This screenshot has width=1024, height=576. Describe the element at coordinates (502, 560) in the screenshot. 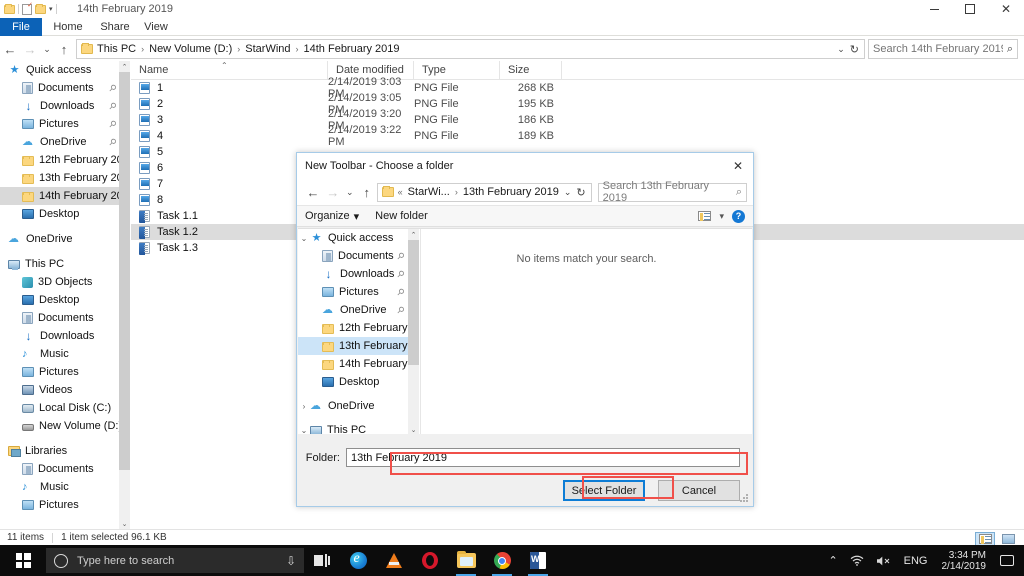

I see `chrome-button` at that location.